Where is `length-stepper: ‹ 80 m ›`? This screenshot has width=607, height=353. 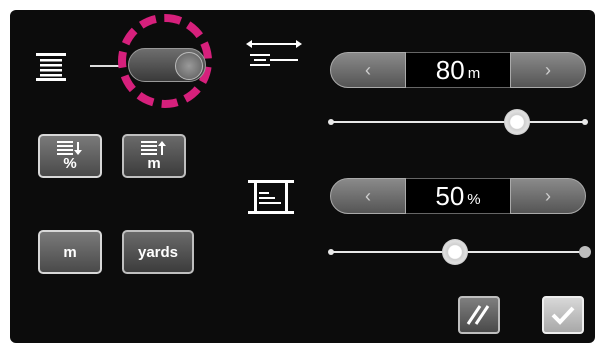
length-stepper: ‹ 80 m › is located at coordinates (458, 70).